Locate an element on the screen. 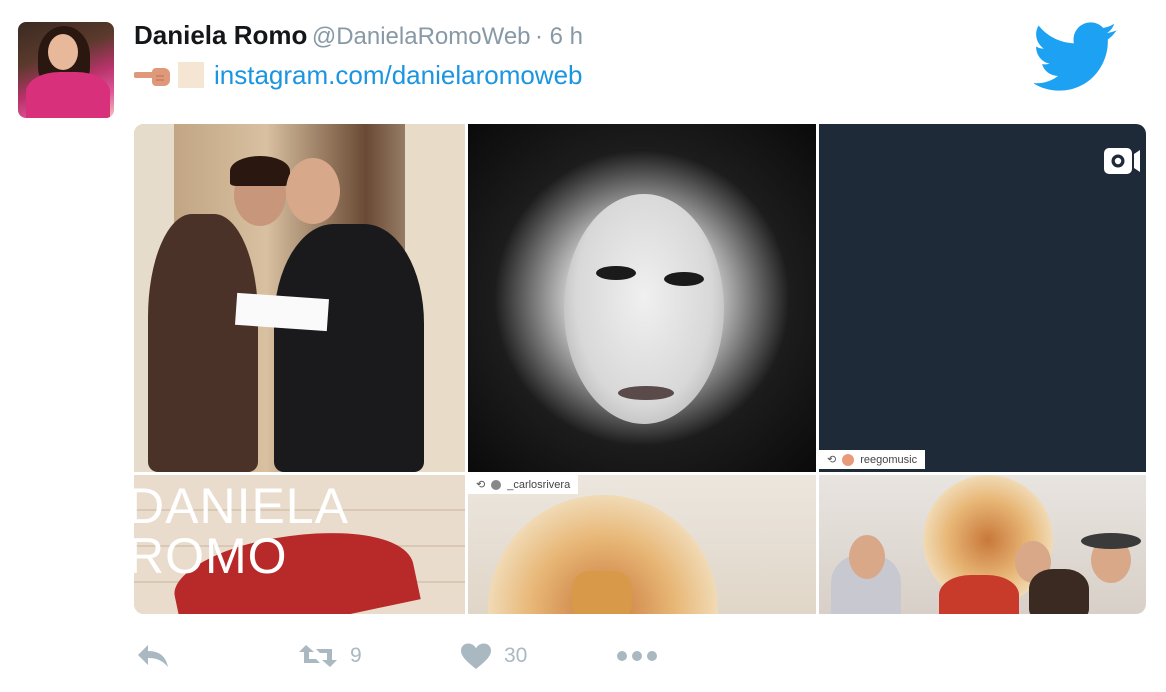 The image size is (1166, 692). more-icon is located at coordinates (637, 656).